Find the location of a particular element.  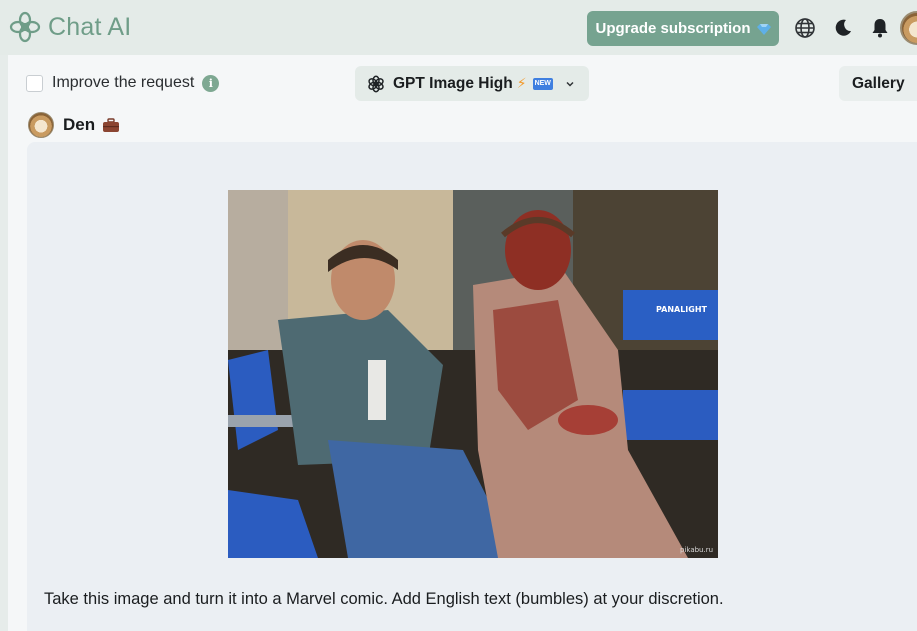

globe-icon is located at coordinates (805, 28).